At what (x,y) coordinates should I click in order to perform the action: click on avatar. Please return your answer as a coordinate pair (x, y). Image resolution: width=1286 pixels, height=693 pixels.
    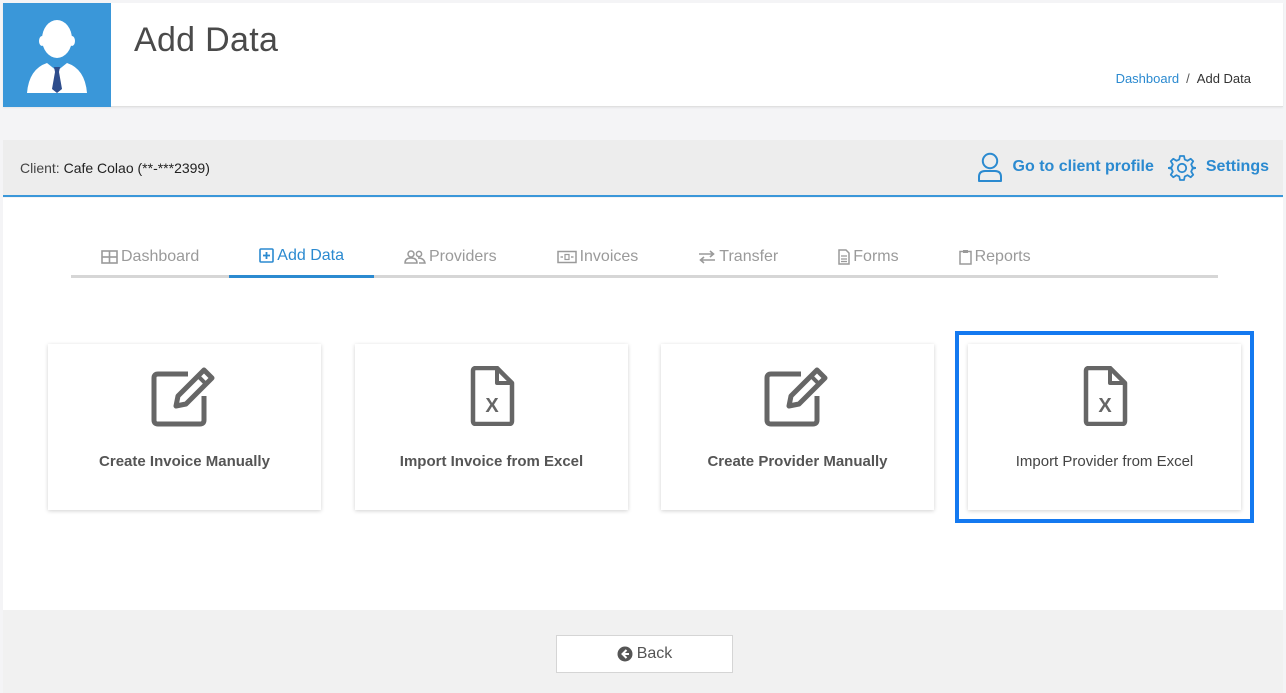
    Looking at the image, I should click on (57, 55).